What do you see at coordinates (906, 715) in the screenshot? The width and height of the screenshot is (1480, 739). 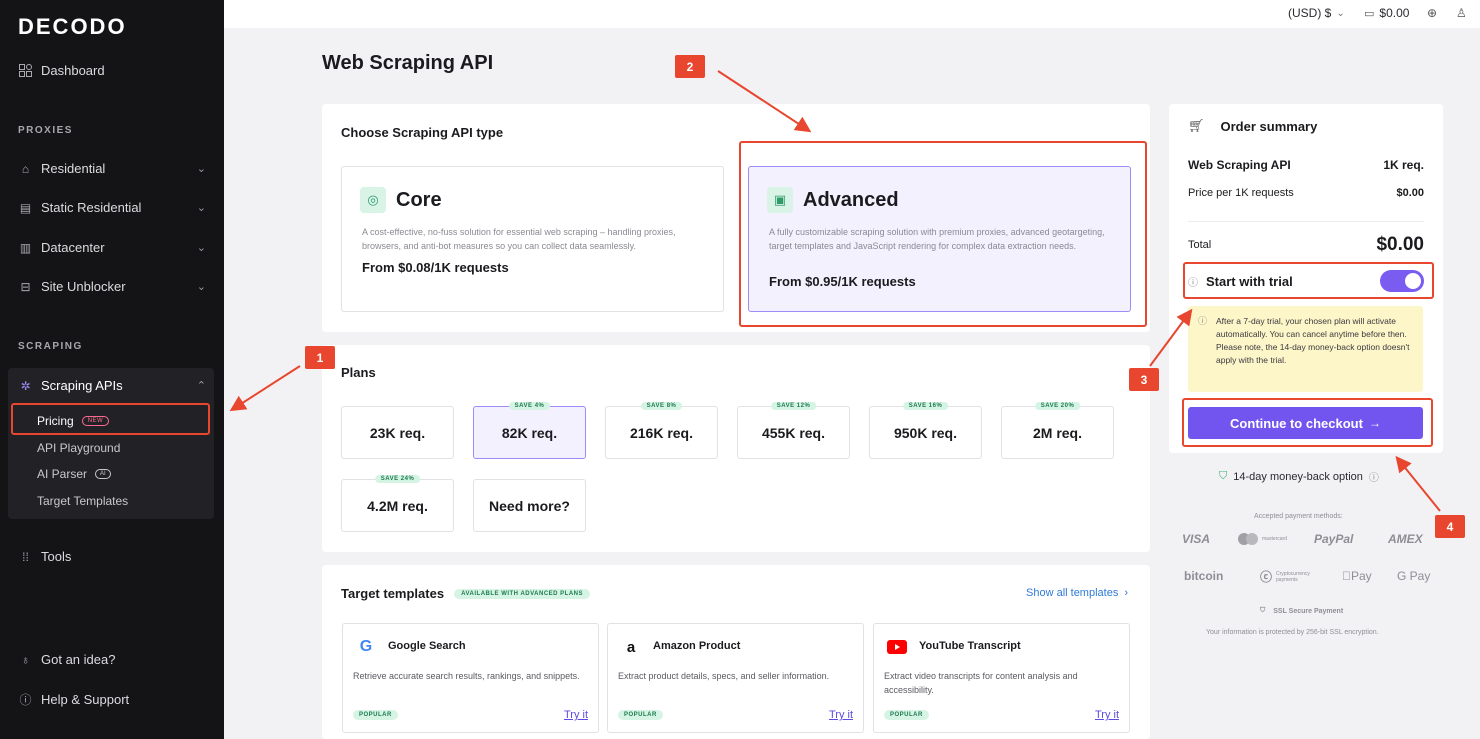 I see `popular-badge: POPULAR` at bounding box center [906, 715].